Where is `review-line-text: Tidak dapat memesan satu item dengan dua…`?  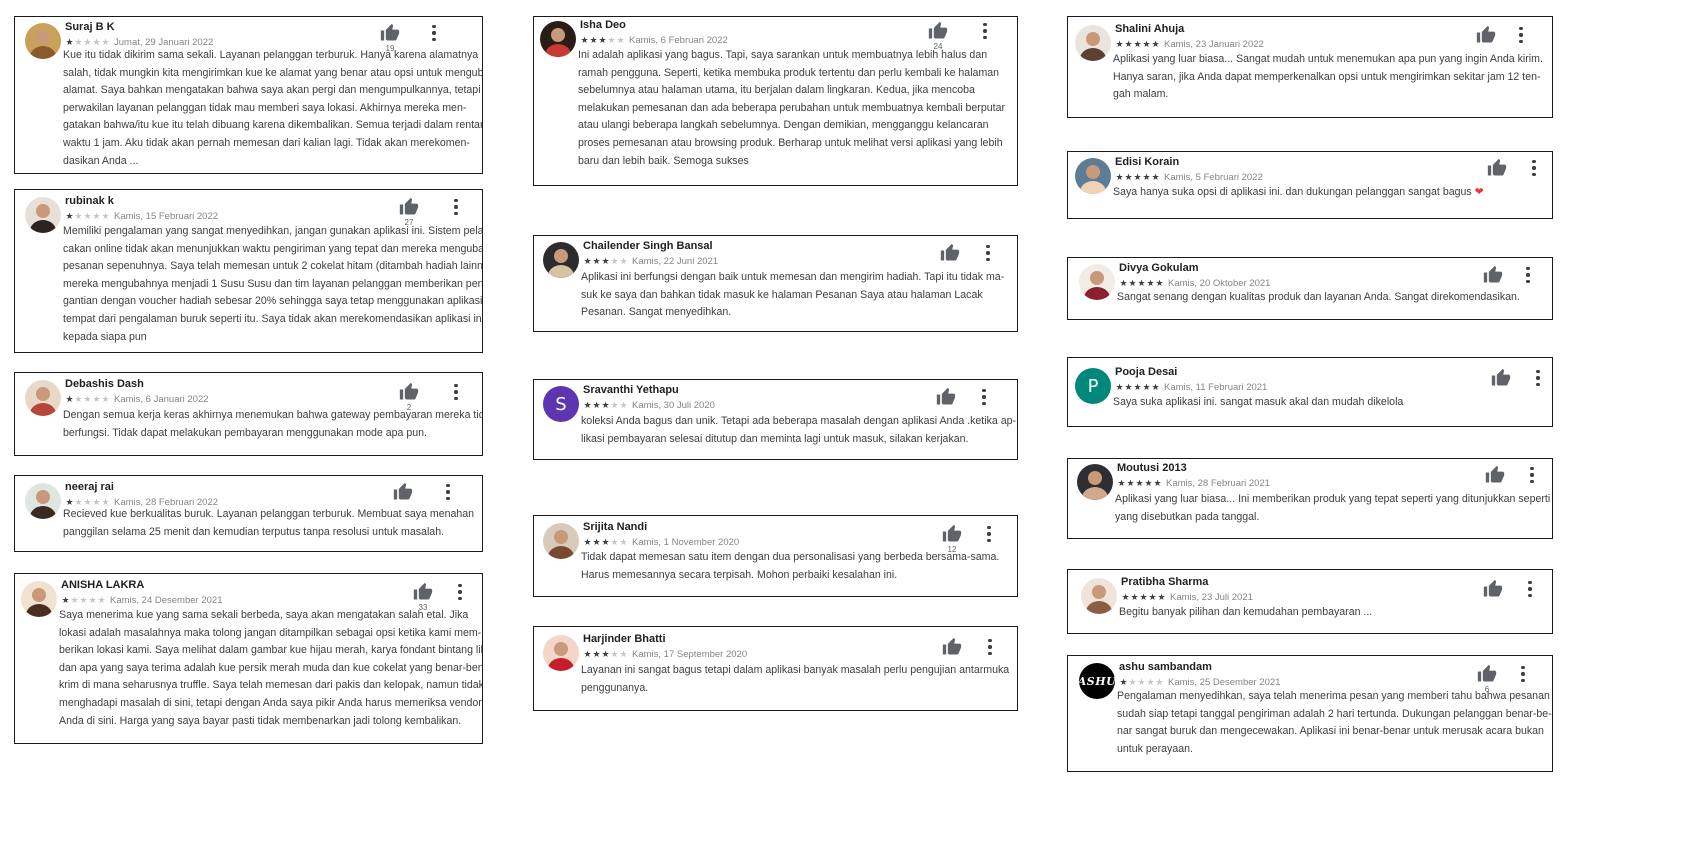
review-line-text: Tidak dapat memesan satu item dengan dua… is located at coordinates (790, 557).